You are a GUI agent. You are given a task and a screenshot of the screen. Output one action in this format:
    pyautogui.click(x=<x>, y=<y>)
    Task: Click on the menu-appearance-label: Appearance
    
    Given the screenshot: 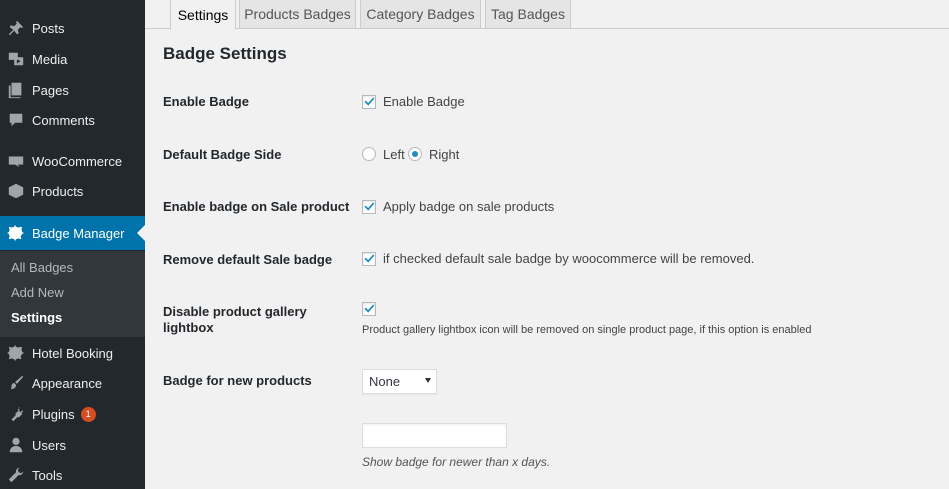 What is the action you would take?
    pyautogui.click(x=67, y=383)
    